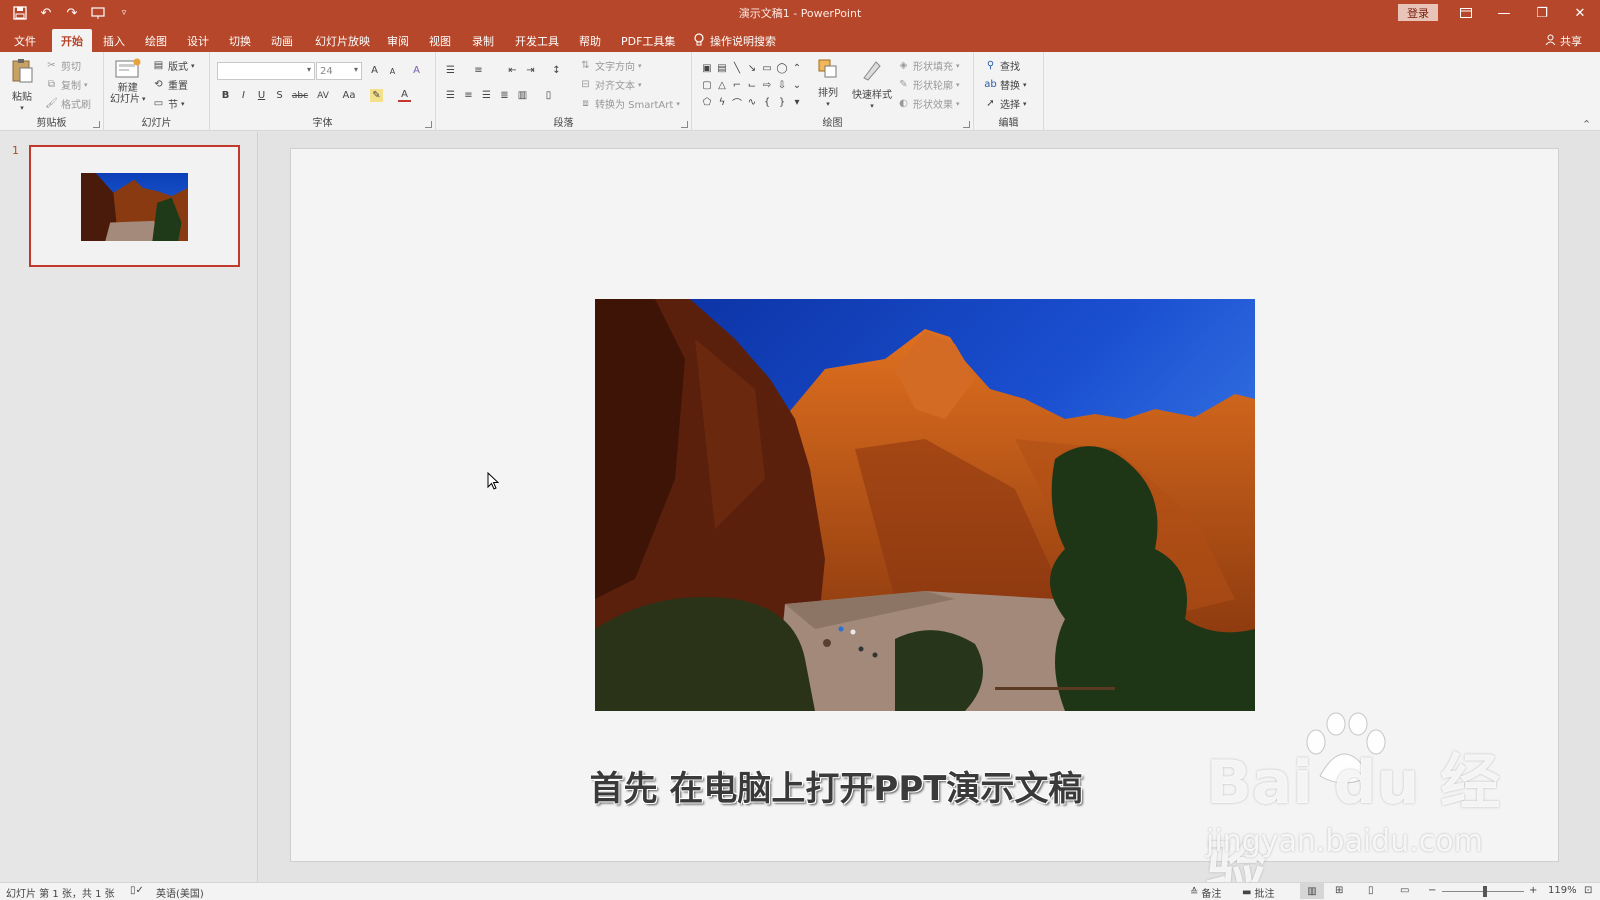 The height and width of the screenshot is (900, 1600). I want to click on slideshow-view-icon: ▭, so click(1404, 890).